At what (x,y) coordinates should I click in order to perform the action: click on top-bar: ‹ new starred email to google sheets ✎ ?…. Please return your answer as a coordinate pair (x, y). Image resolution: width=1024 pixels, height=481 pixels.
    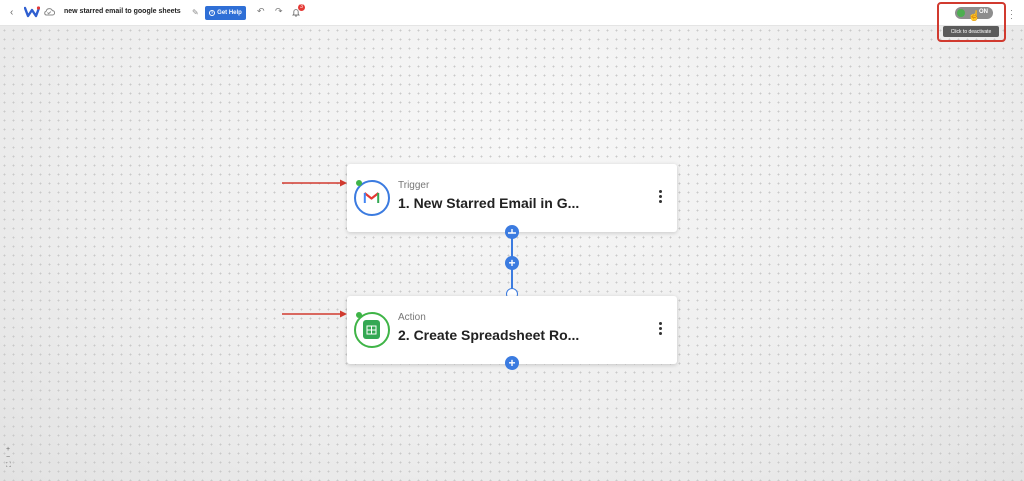
    Looking at the image, I should click on (512, 13).